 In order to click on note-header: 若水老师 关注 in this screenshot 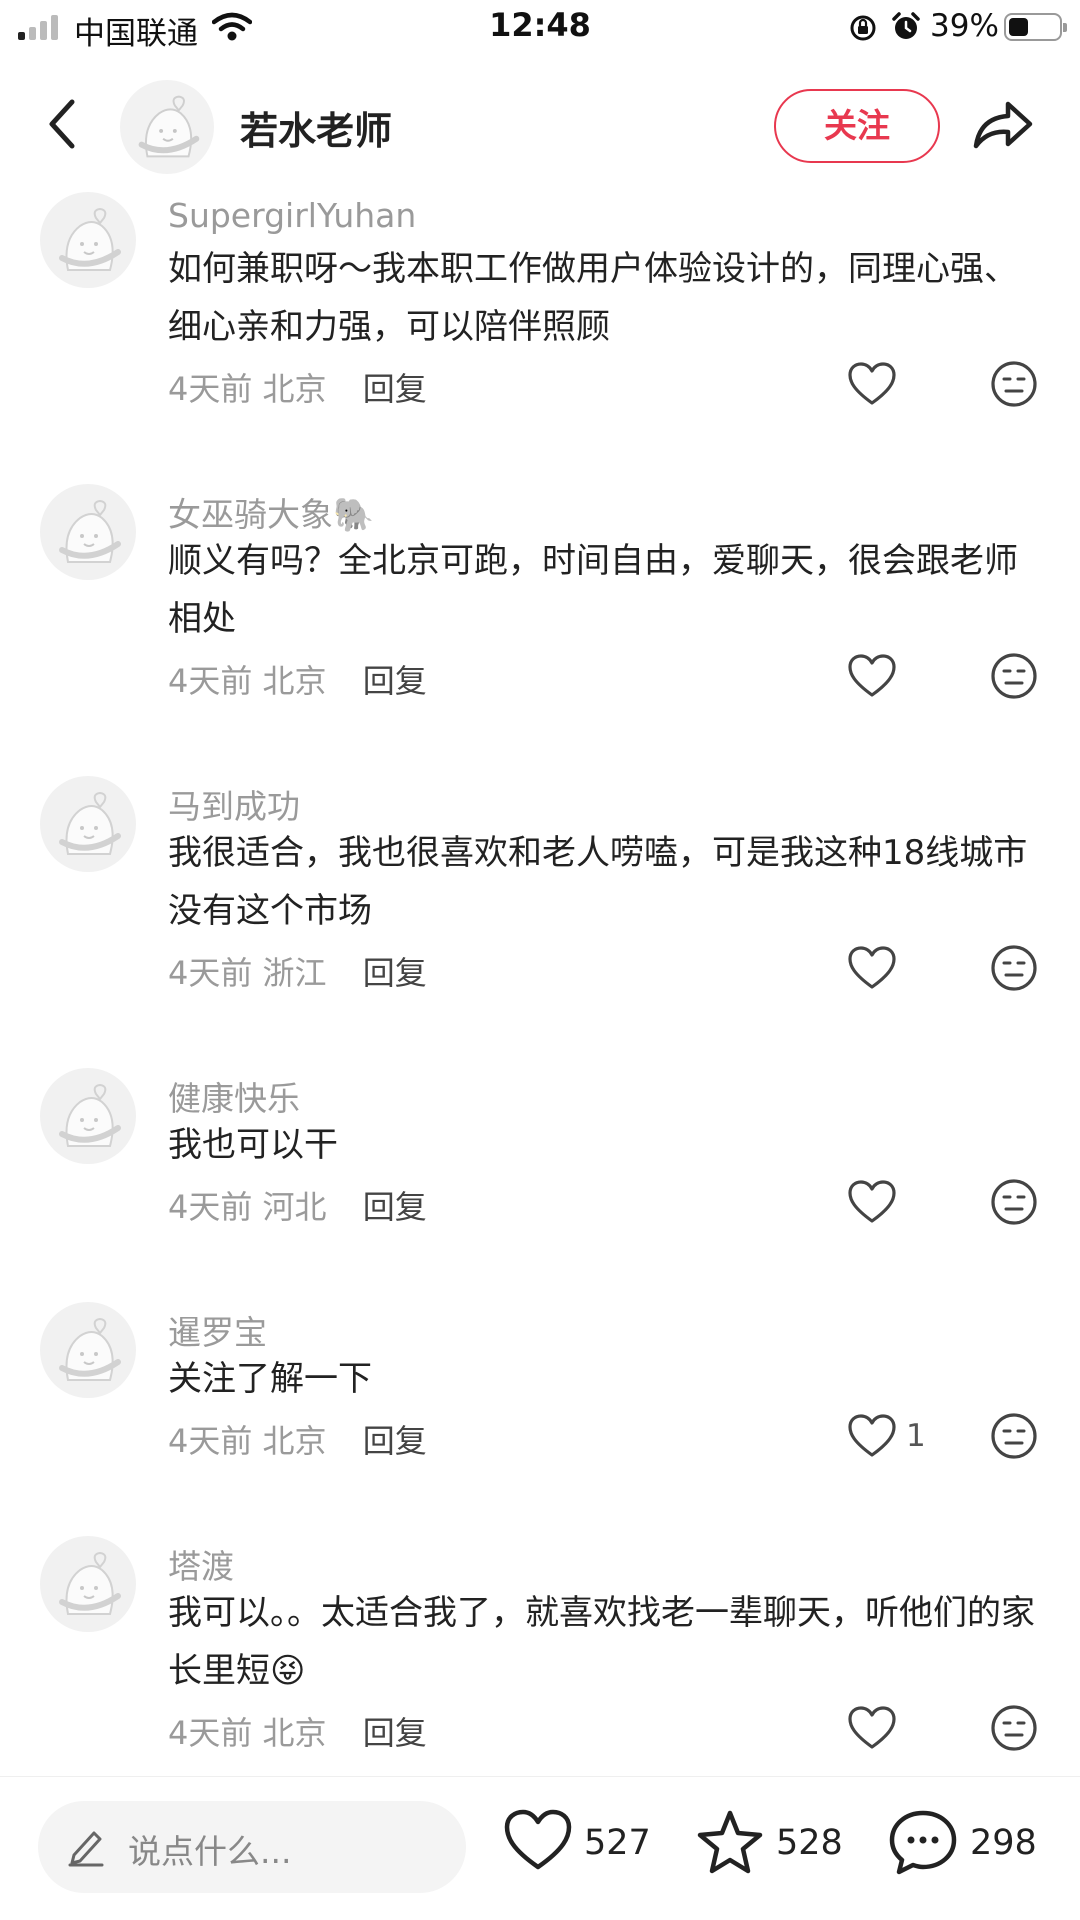, I will do `click(540, 127)`.